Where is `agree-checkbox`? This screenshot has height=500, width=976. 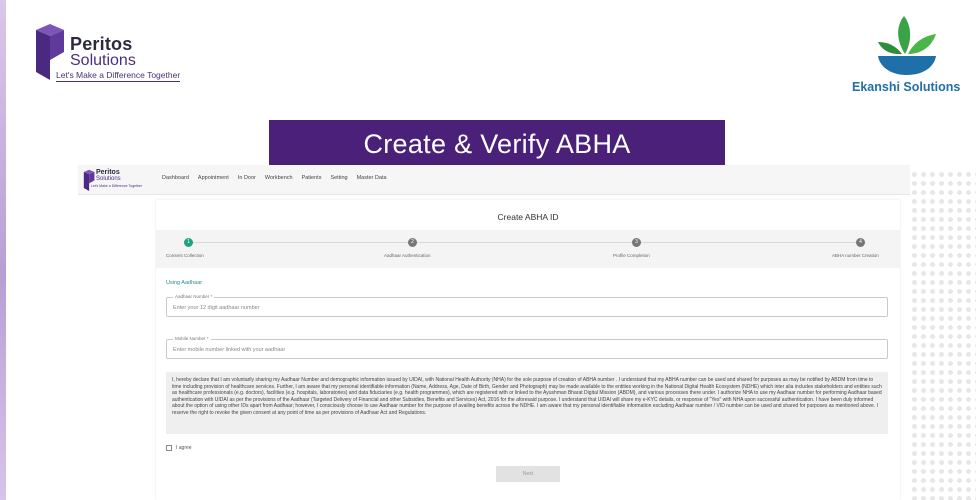
agree-checkbox is located at coordinates (169, 448).